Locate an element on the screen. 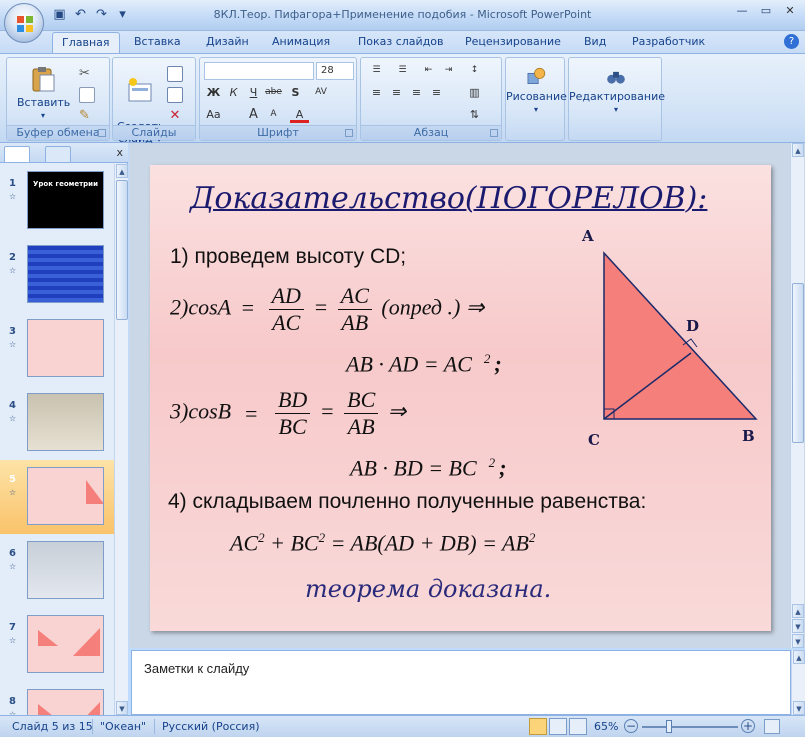  zoom-in-icon: + is located at coordinates (748, 726).